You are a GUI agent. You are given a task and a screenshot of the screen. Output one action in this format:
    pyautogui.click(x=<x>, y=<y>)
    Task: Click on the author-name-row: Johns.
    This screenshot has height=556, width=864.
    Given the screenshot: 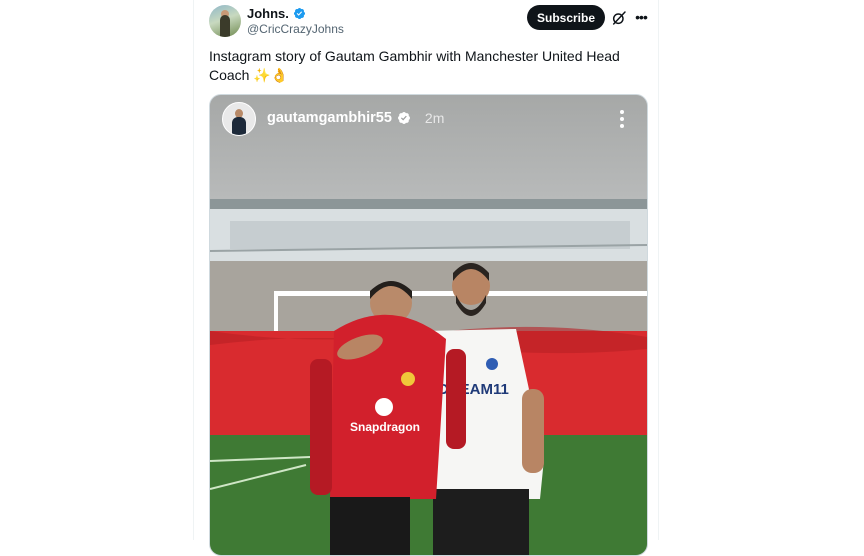 What is the action you would take?
    pyautogui.click(x=276, y=13)
    